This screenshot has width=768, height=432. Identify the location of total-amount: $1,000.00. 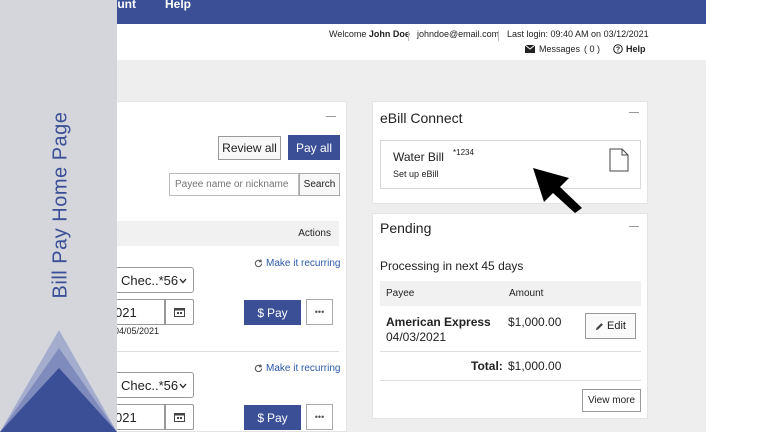
(535, 366).